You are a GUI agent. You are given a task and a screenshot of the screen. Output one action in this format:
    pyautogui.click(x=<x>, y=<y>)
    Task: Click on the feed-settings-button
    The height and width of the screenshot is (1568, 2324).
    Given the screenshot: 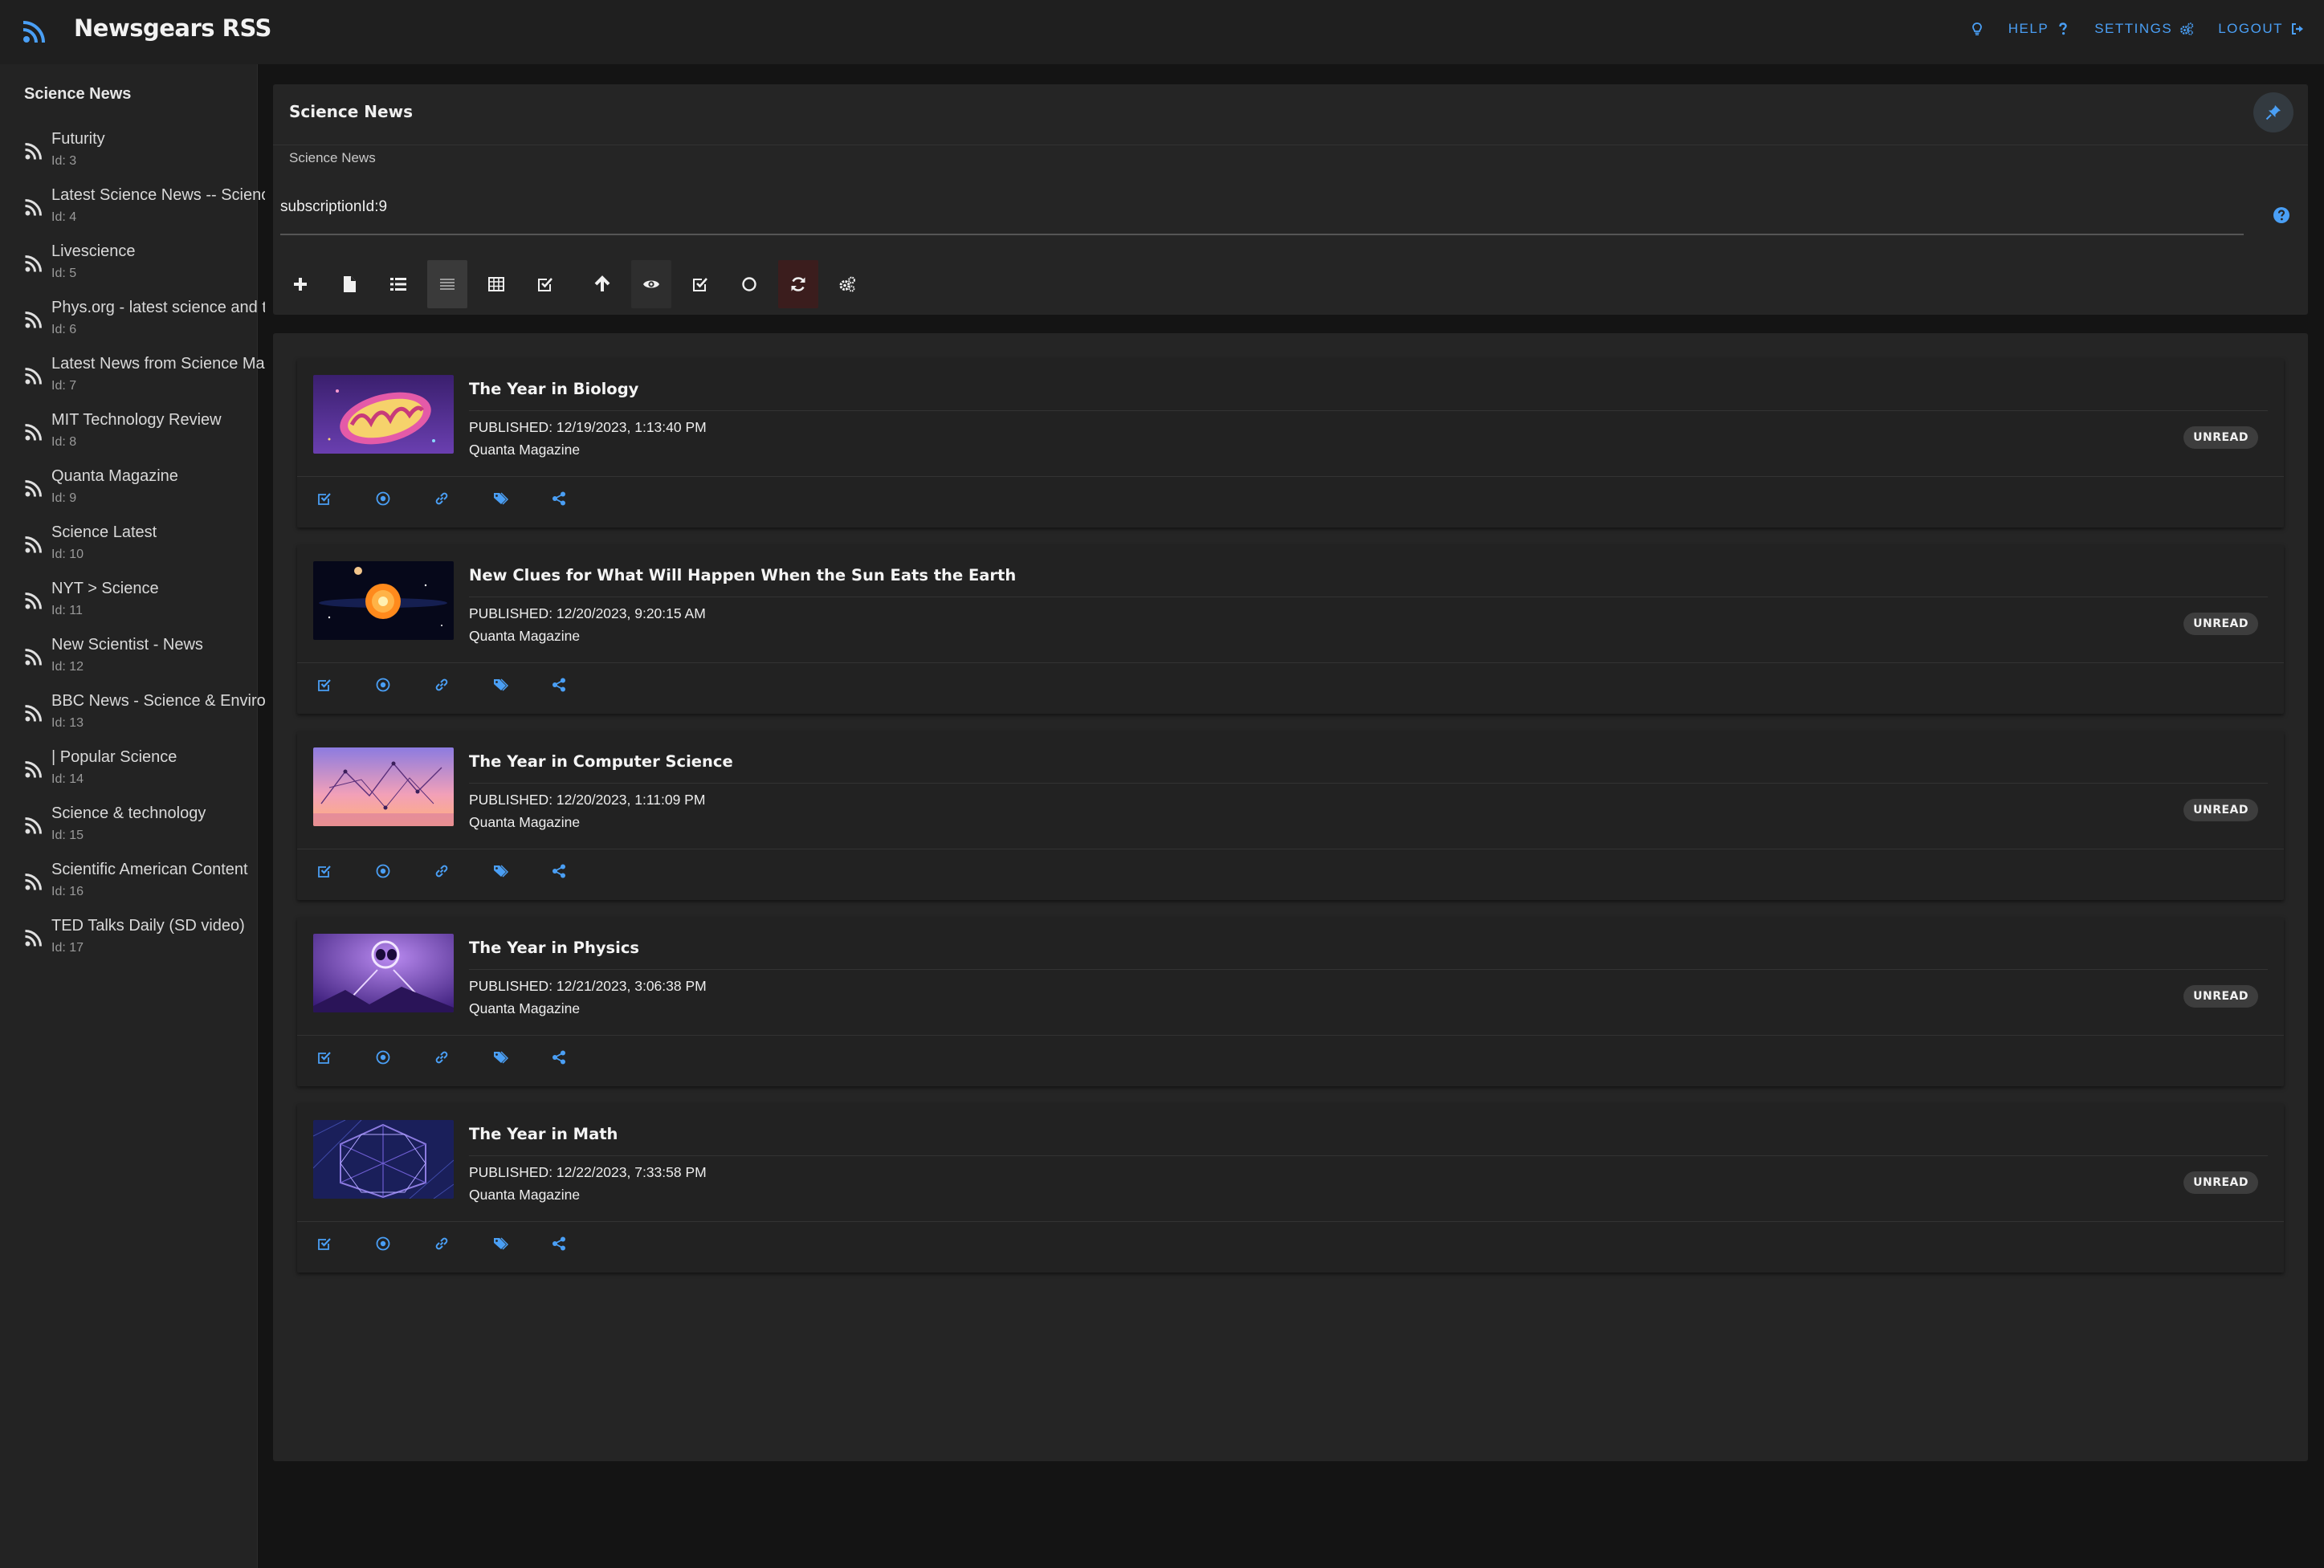 What is the action you would take?
    pyautogui.click(x=847, y=284)
    